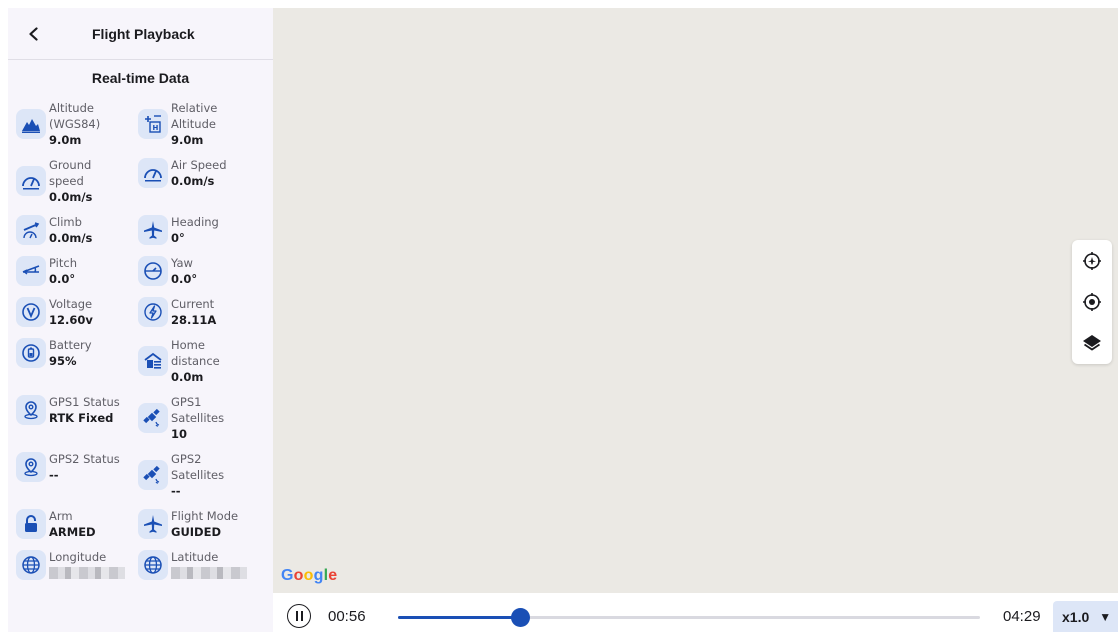 This screenshot has height=632, width=1118. I want to click on telemetry-row: GPS2 Status -- GPS2 Satellites --, so click(140, 479).